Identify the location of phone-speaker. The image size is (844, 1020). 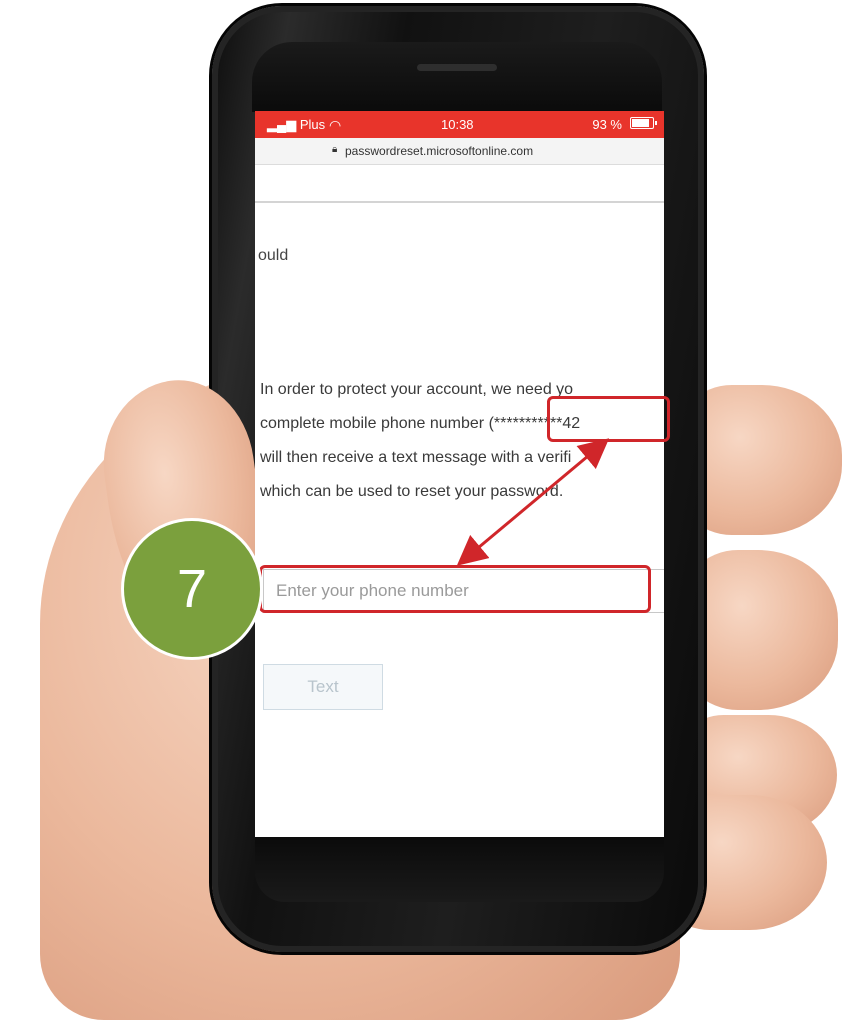
(457, 67).